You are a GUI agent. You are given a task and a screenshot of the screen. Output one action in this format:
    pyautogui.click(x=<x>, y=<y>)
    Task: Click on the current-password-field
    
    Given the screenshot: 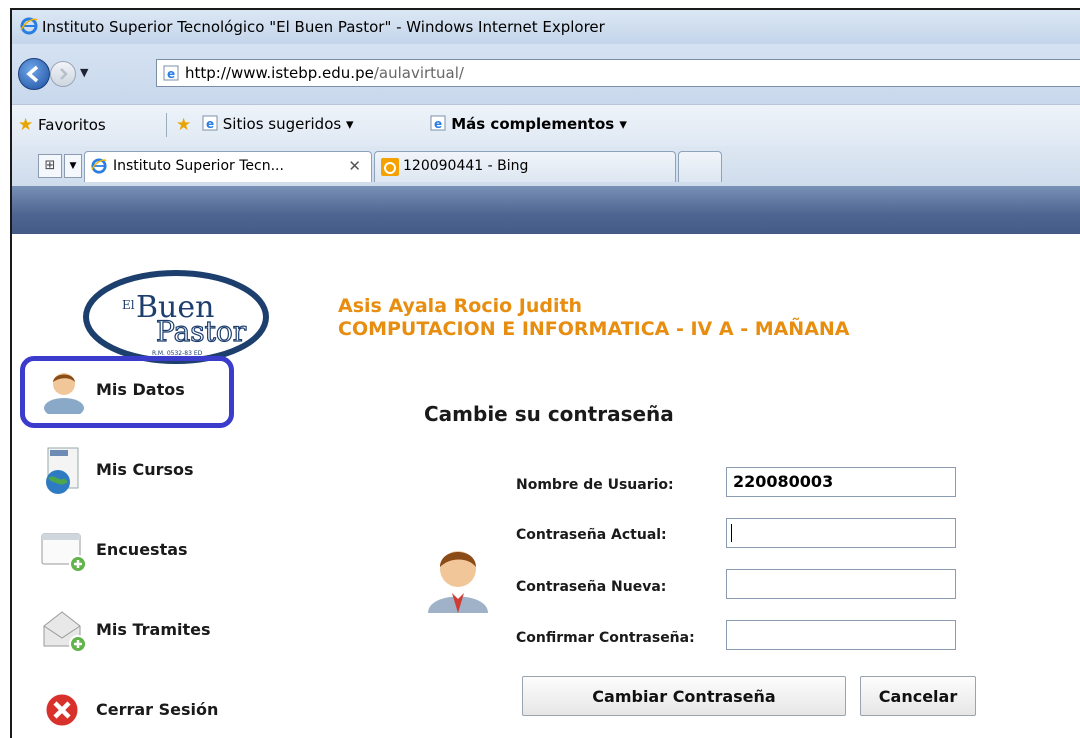 What is the action you would take?
    pyautogui.click(x=841, y=533)
    